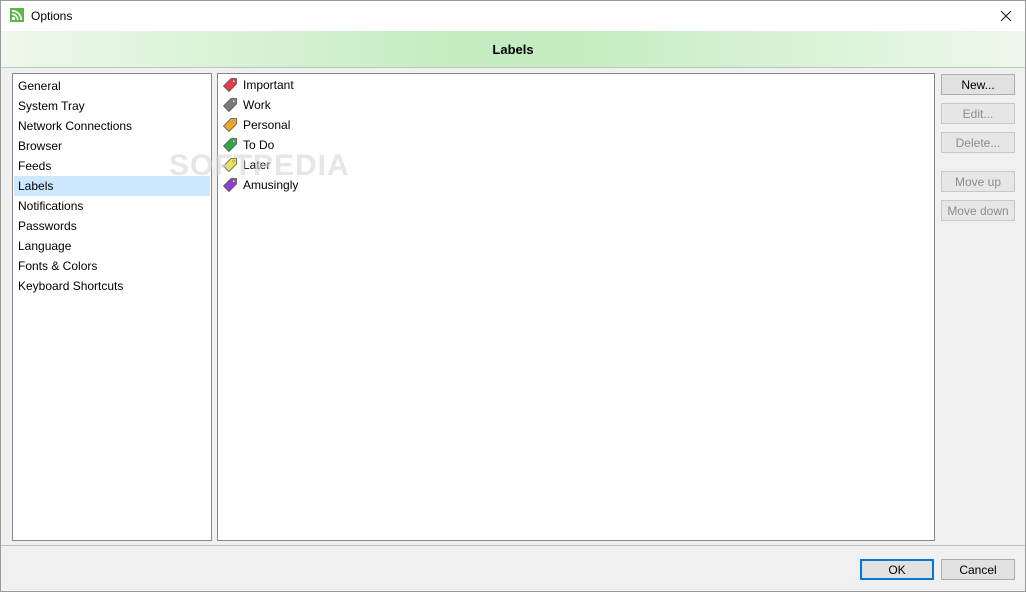 The width and height of the screenshot is (1026, 592). I want to click on label-item: Later, so click(576, 165).